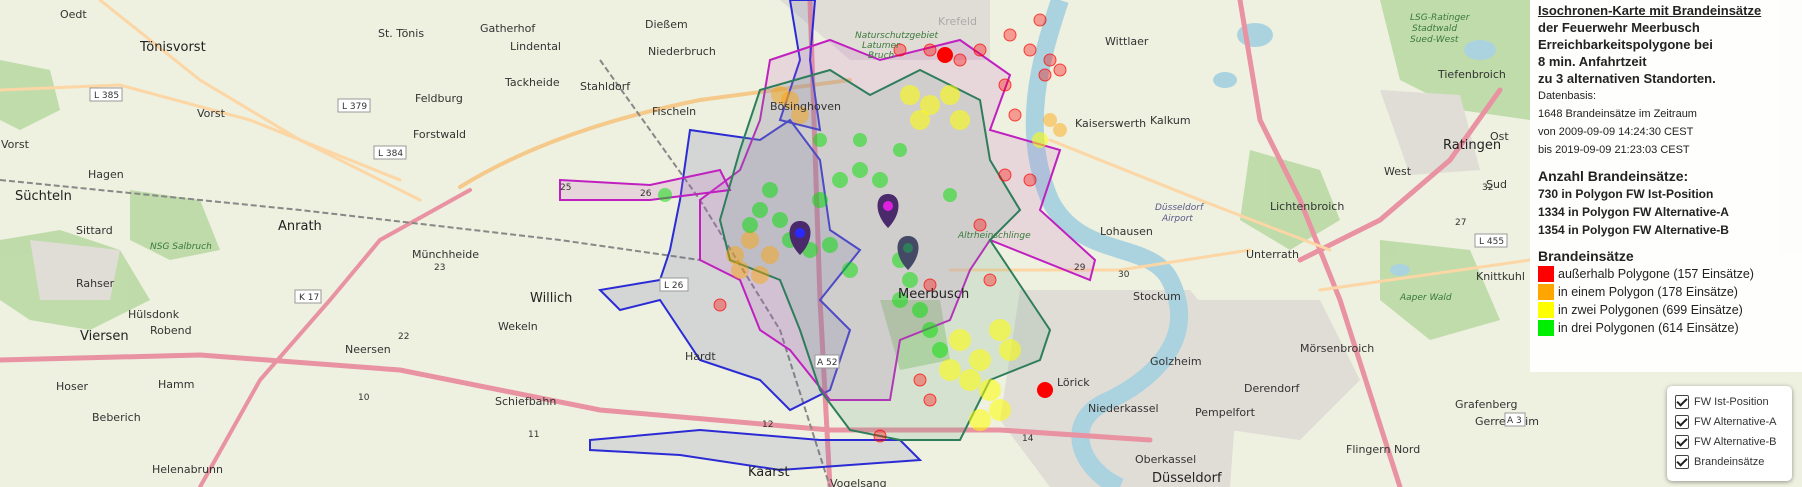  Describe the element at coordinates (1383, 449) in the screenshot. I see `town-flingern-nord: Flingern Nord` at that location.